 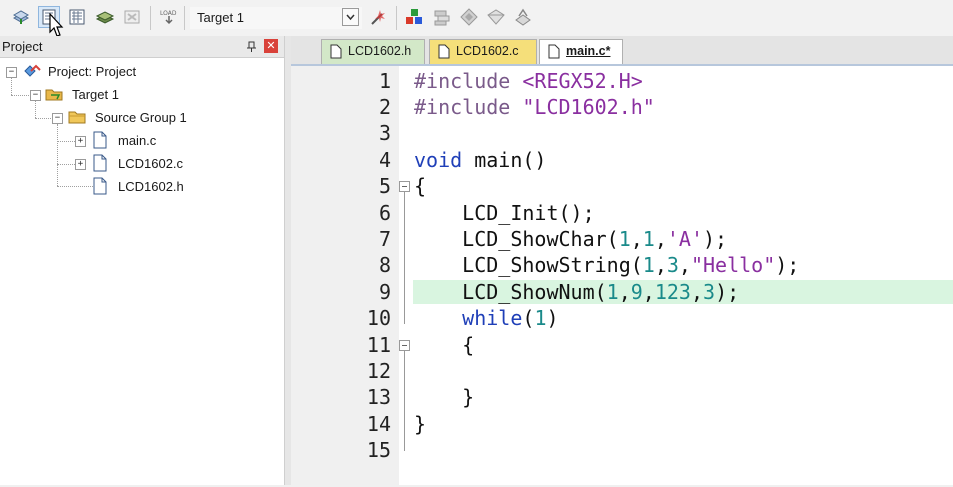 I want to click on line-number: 14, so click(x=378, y=424).